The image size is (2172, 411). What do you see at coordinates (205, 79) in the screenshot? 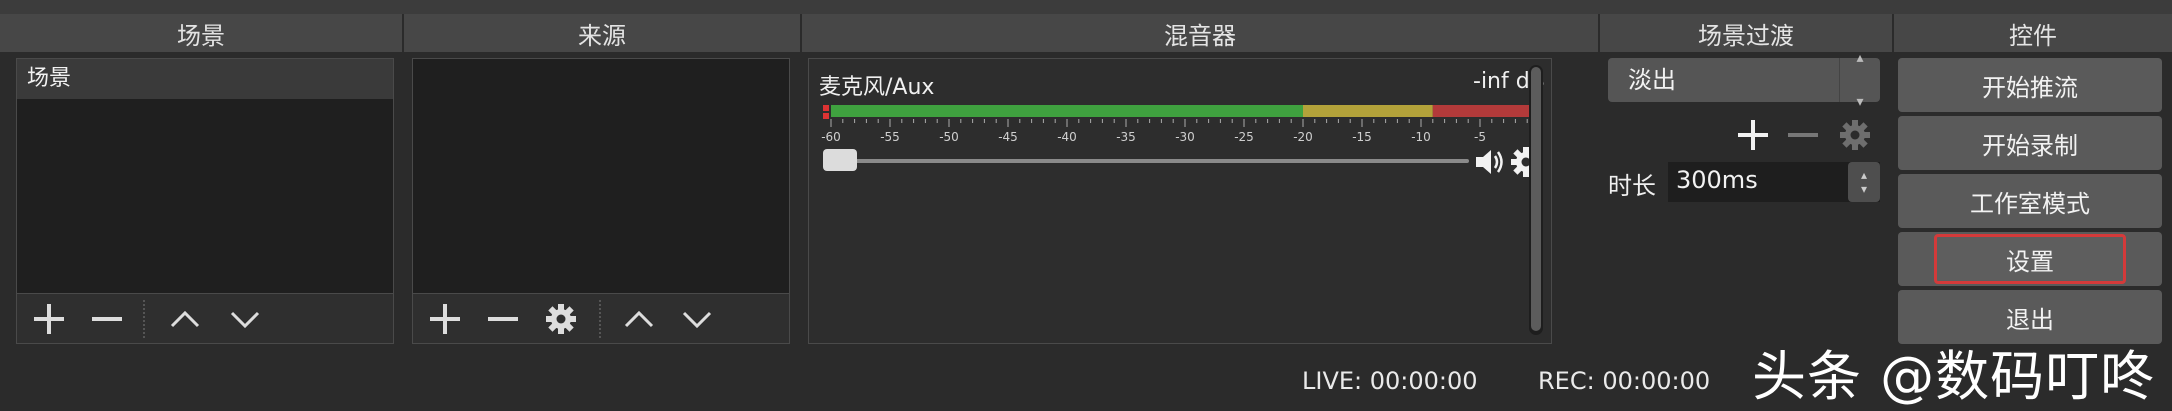
I see `scene-item: 场景` at bounding box center [205, 79].